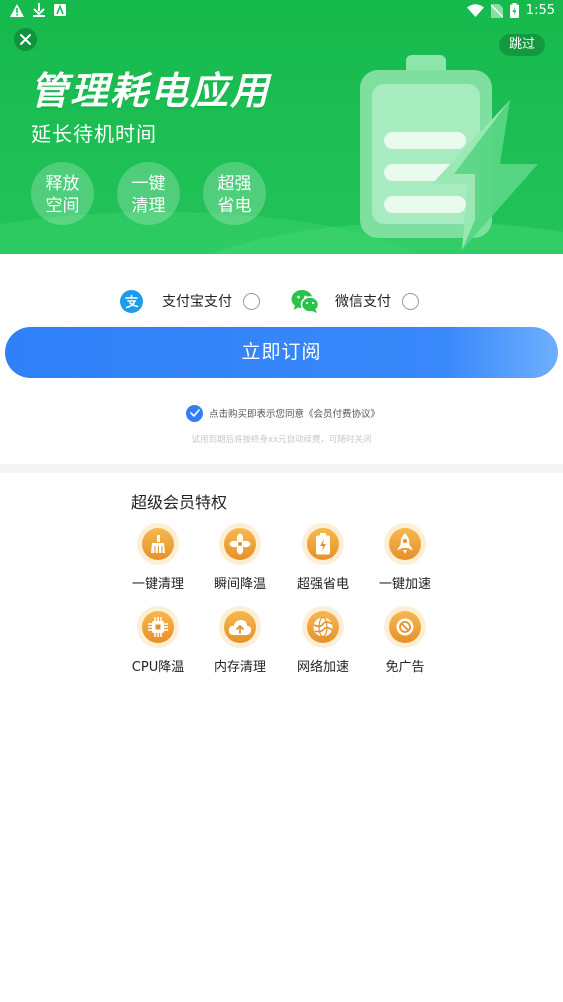  Describe the element at coordinates (410, 301) in the screenshot. I see `wechat-radio` at that location.